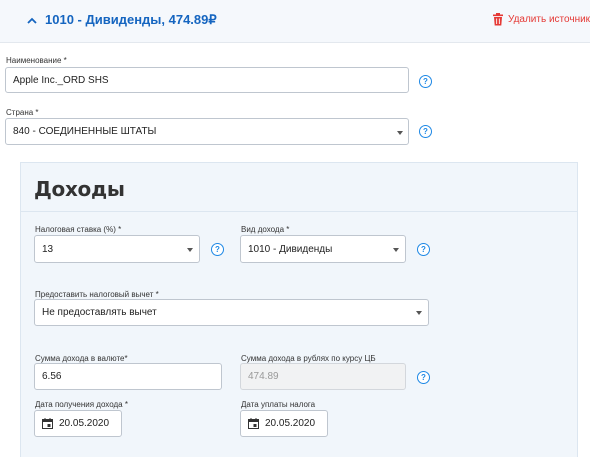 Image resolution: width=590 pixels, height=457 pixels. What do you see at coordinates (308, 358) in the screenshot?
I see `amount-rub-label: Сумма дохода в рублях по курсу ЦБ` at bounding box center [308, 358].